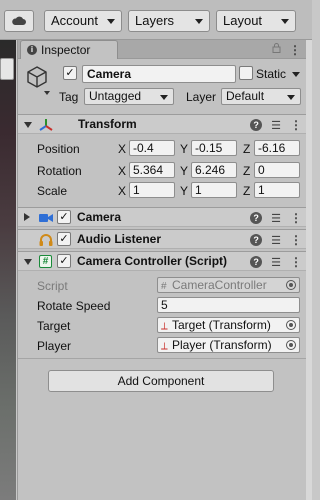 This screenshot has width=320, height=500. I want to click on inspector-tabbar: i Inspector ⋮, so click(162, 49).